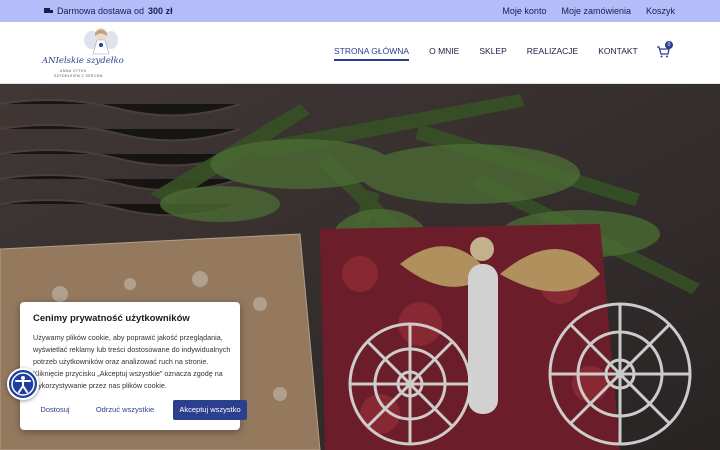  I want to click on customize-button: Dostosuj, so click(55, 410).